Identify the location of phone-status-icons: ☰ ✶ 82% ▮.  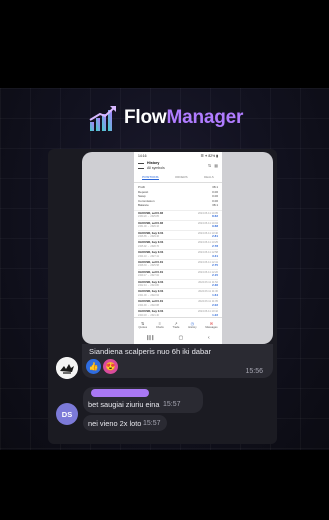
(209, 156).